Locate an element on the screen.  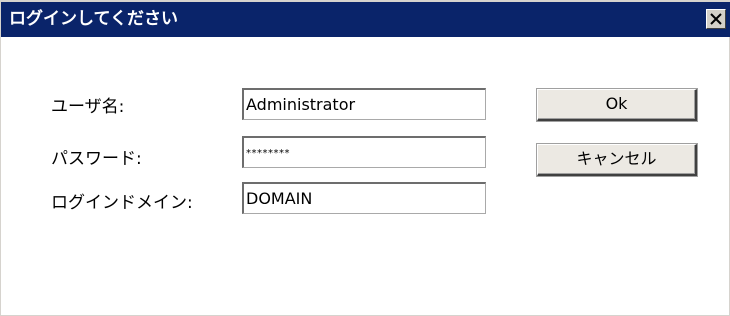
title-bar: ログインしてください is located at coordinates (365, 18).